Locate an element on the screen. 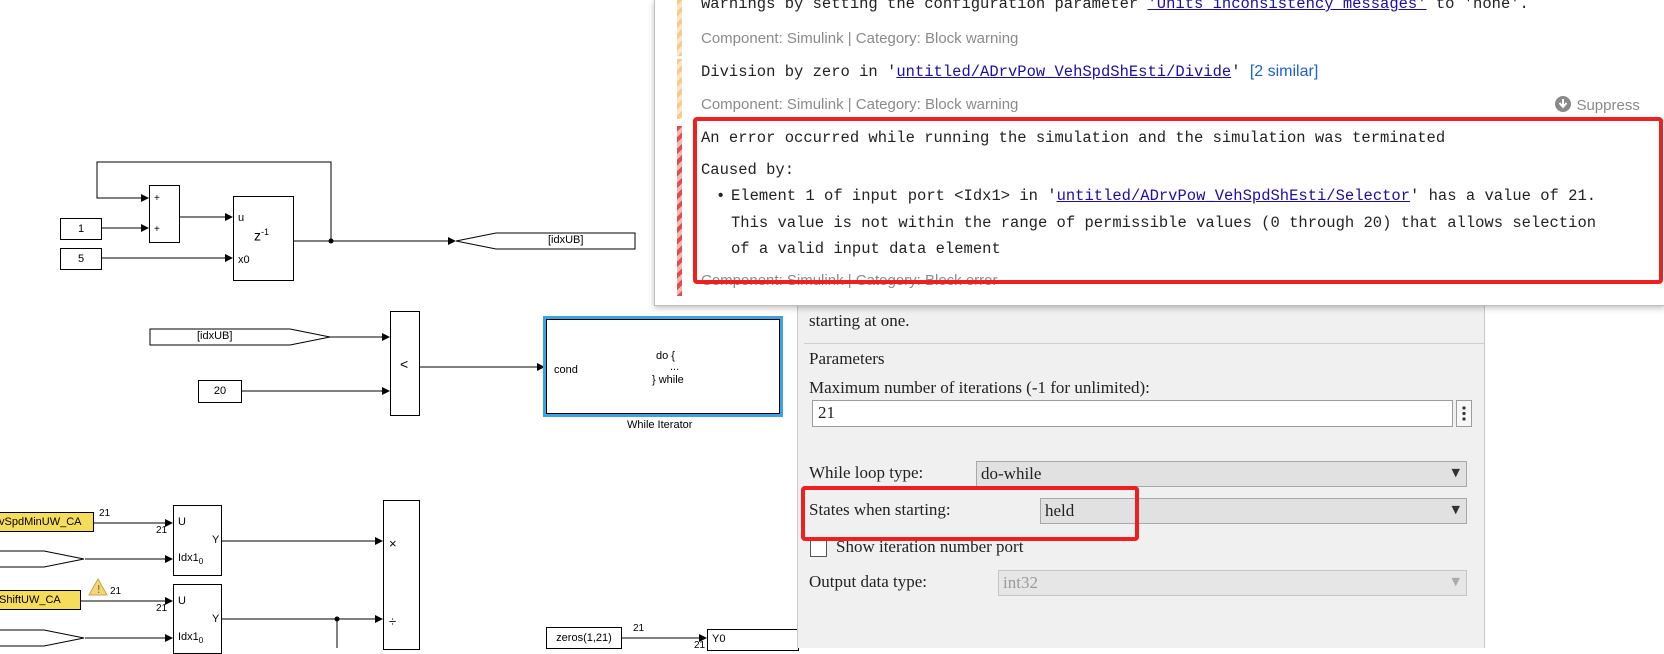 Image resolution: width=1664 pixels, height=654 pixels. product-block: × ÷ is located at coordinates (401, 575).